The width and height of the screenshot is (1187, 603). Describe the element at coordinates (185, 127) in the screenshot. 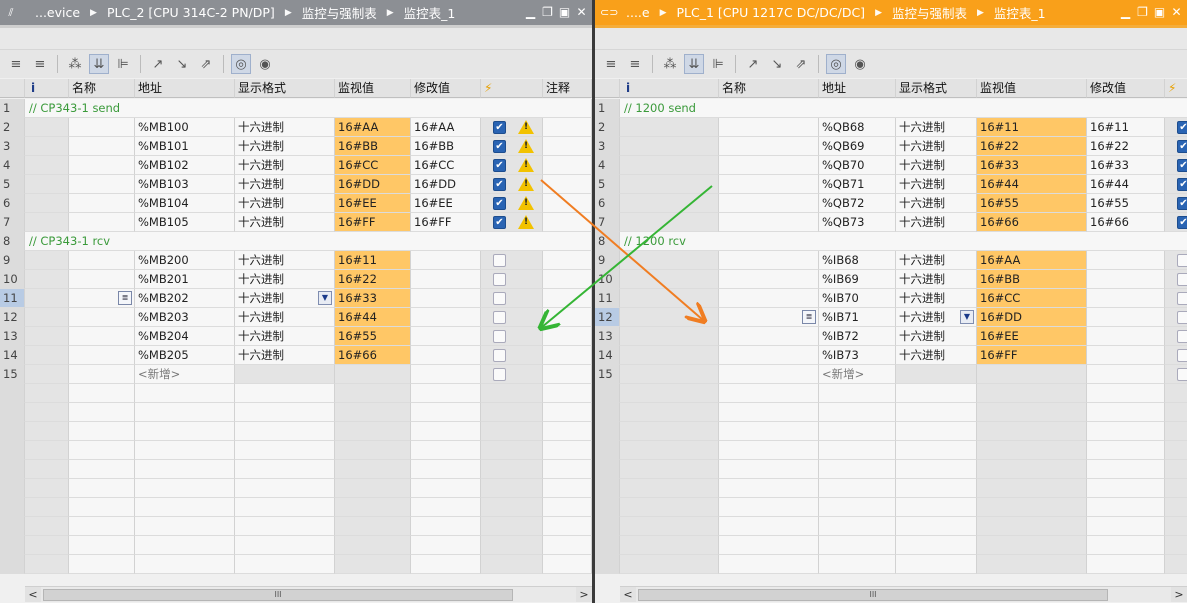

I see `address-cell: %MB100` at that location.